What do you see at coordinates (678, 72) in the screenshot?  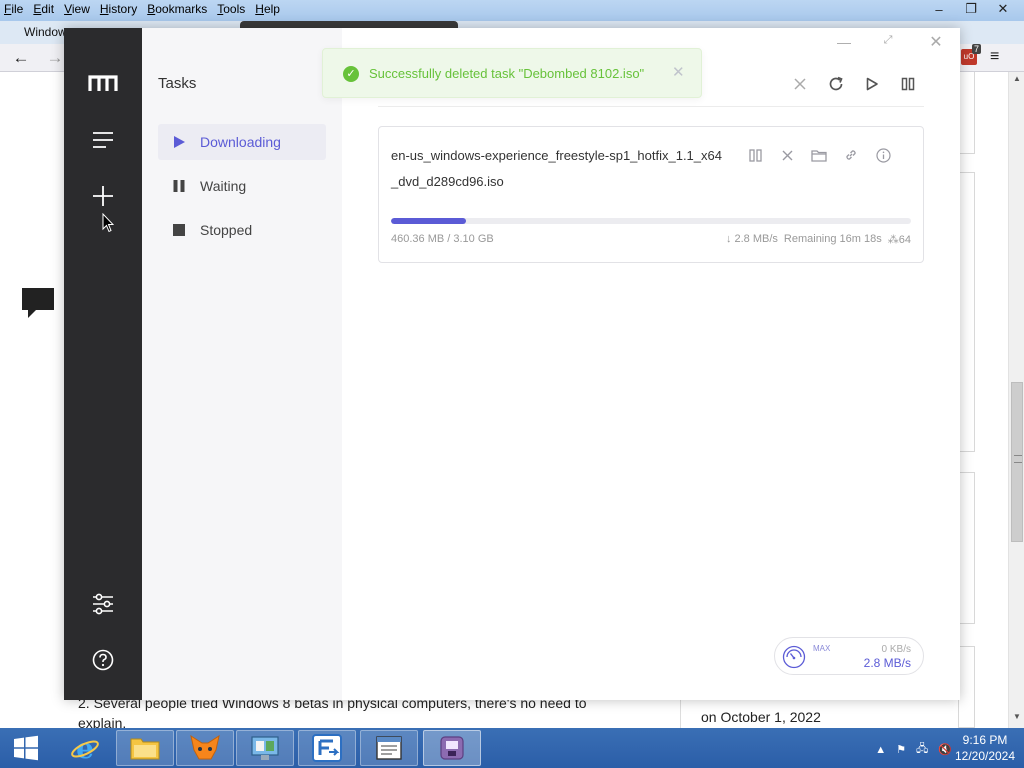 I see `toast-close-icon: ✕` at bounding box center [678, 72].